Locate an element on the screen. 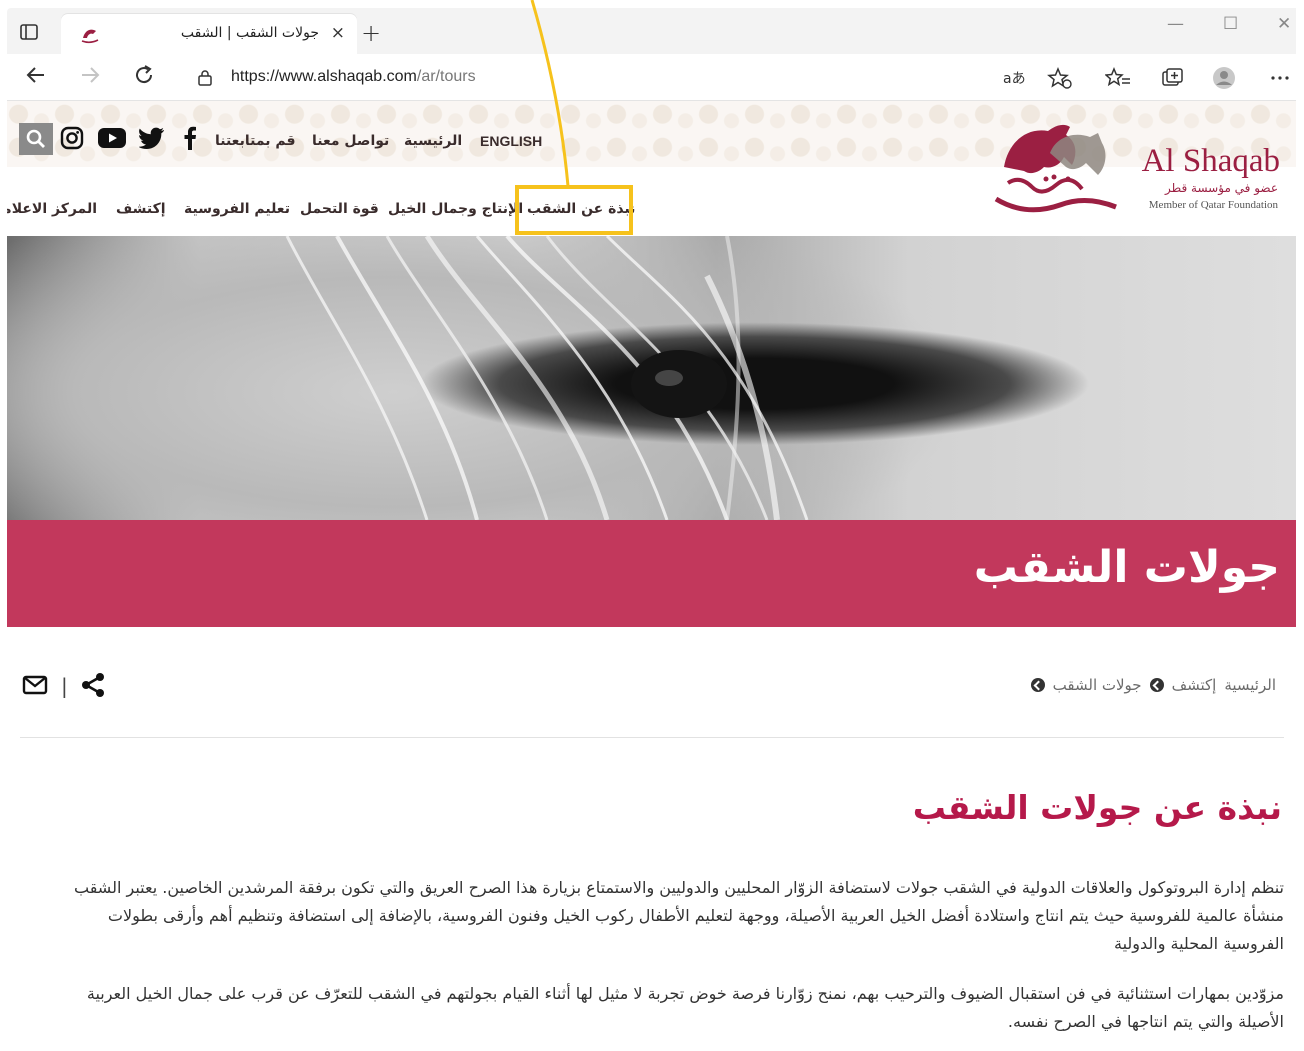  nav-highlight-box is located at coordinates (574, 210).